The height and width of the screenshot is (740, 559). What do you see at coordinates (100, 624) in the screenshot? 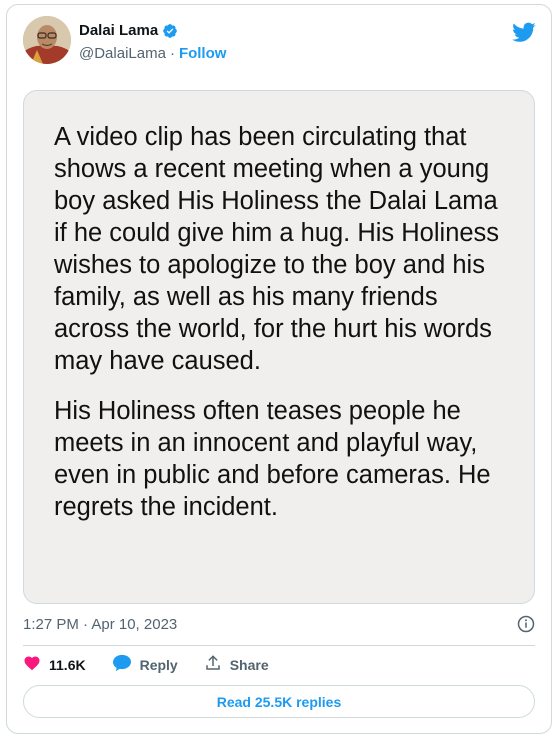
I see `tweet-timestamp: 1:27 PM · Apr 10, 2023` at bounding box center [100, 624].